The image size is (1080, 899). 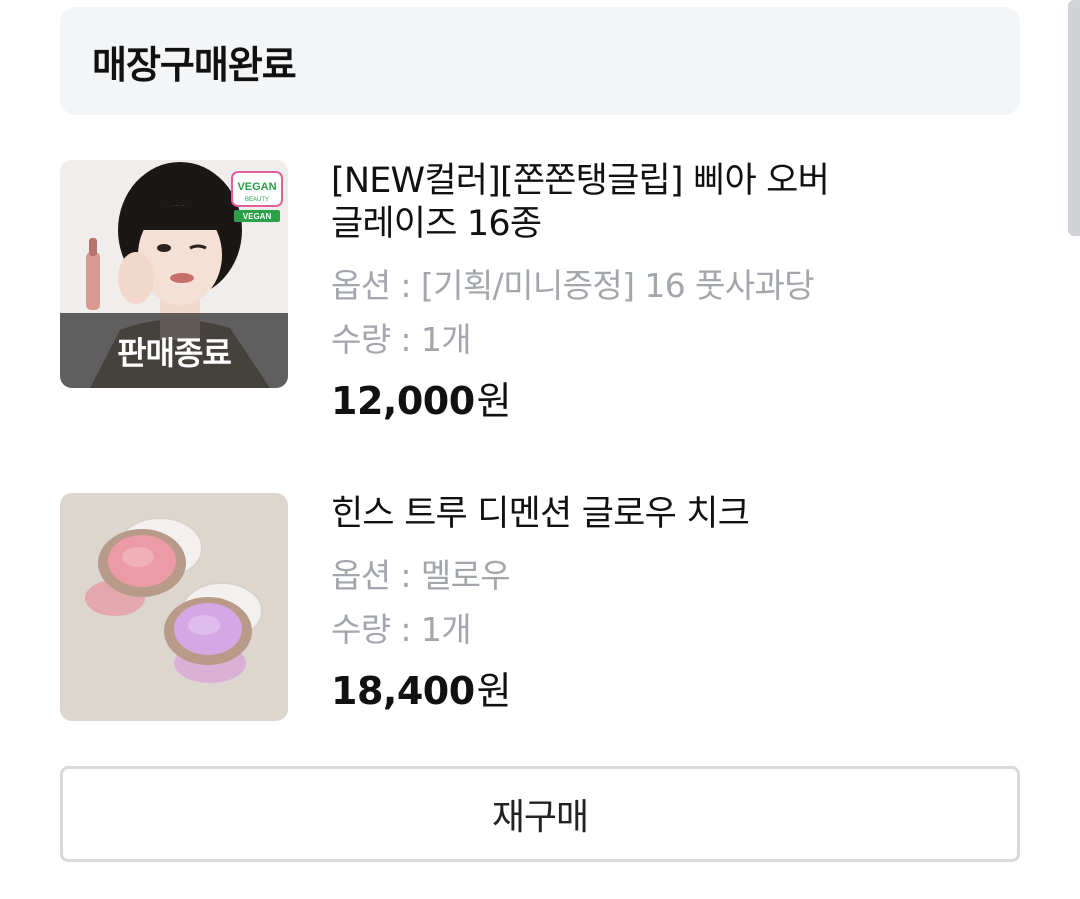 I want to click on product-option: 옵션 : 멜로우, so click(x=421, y=575).